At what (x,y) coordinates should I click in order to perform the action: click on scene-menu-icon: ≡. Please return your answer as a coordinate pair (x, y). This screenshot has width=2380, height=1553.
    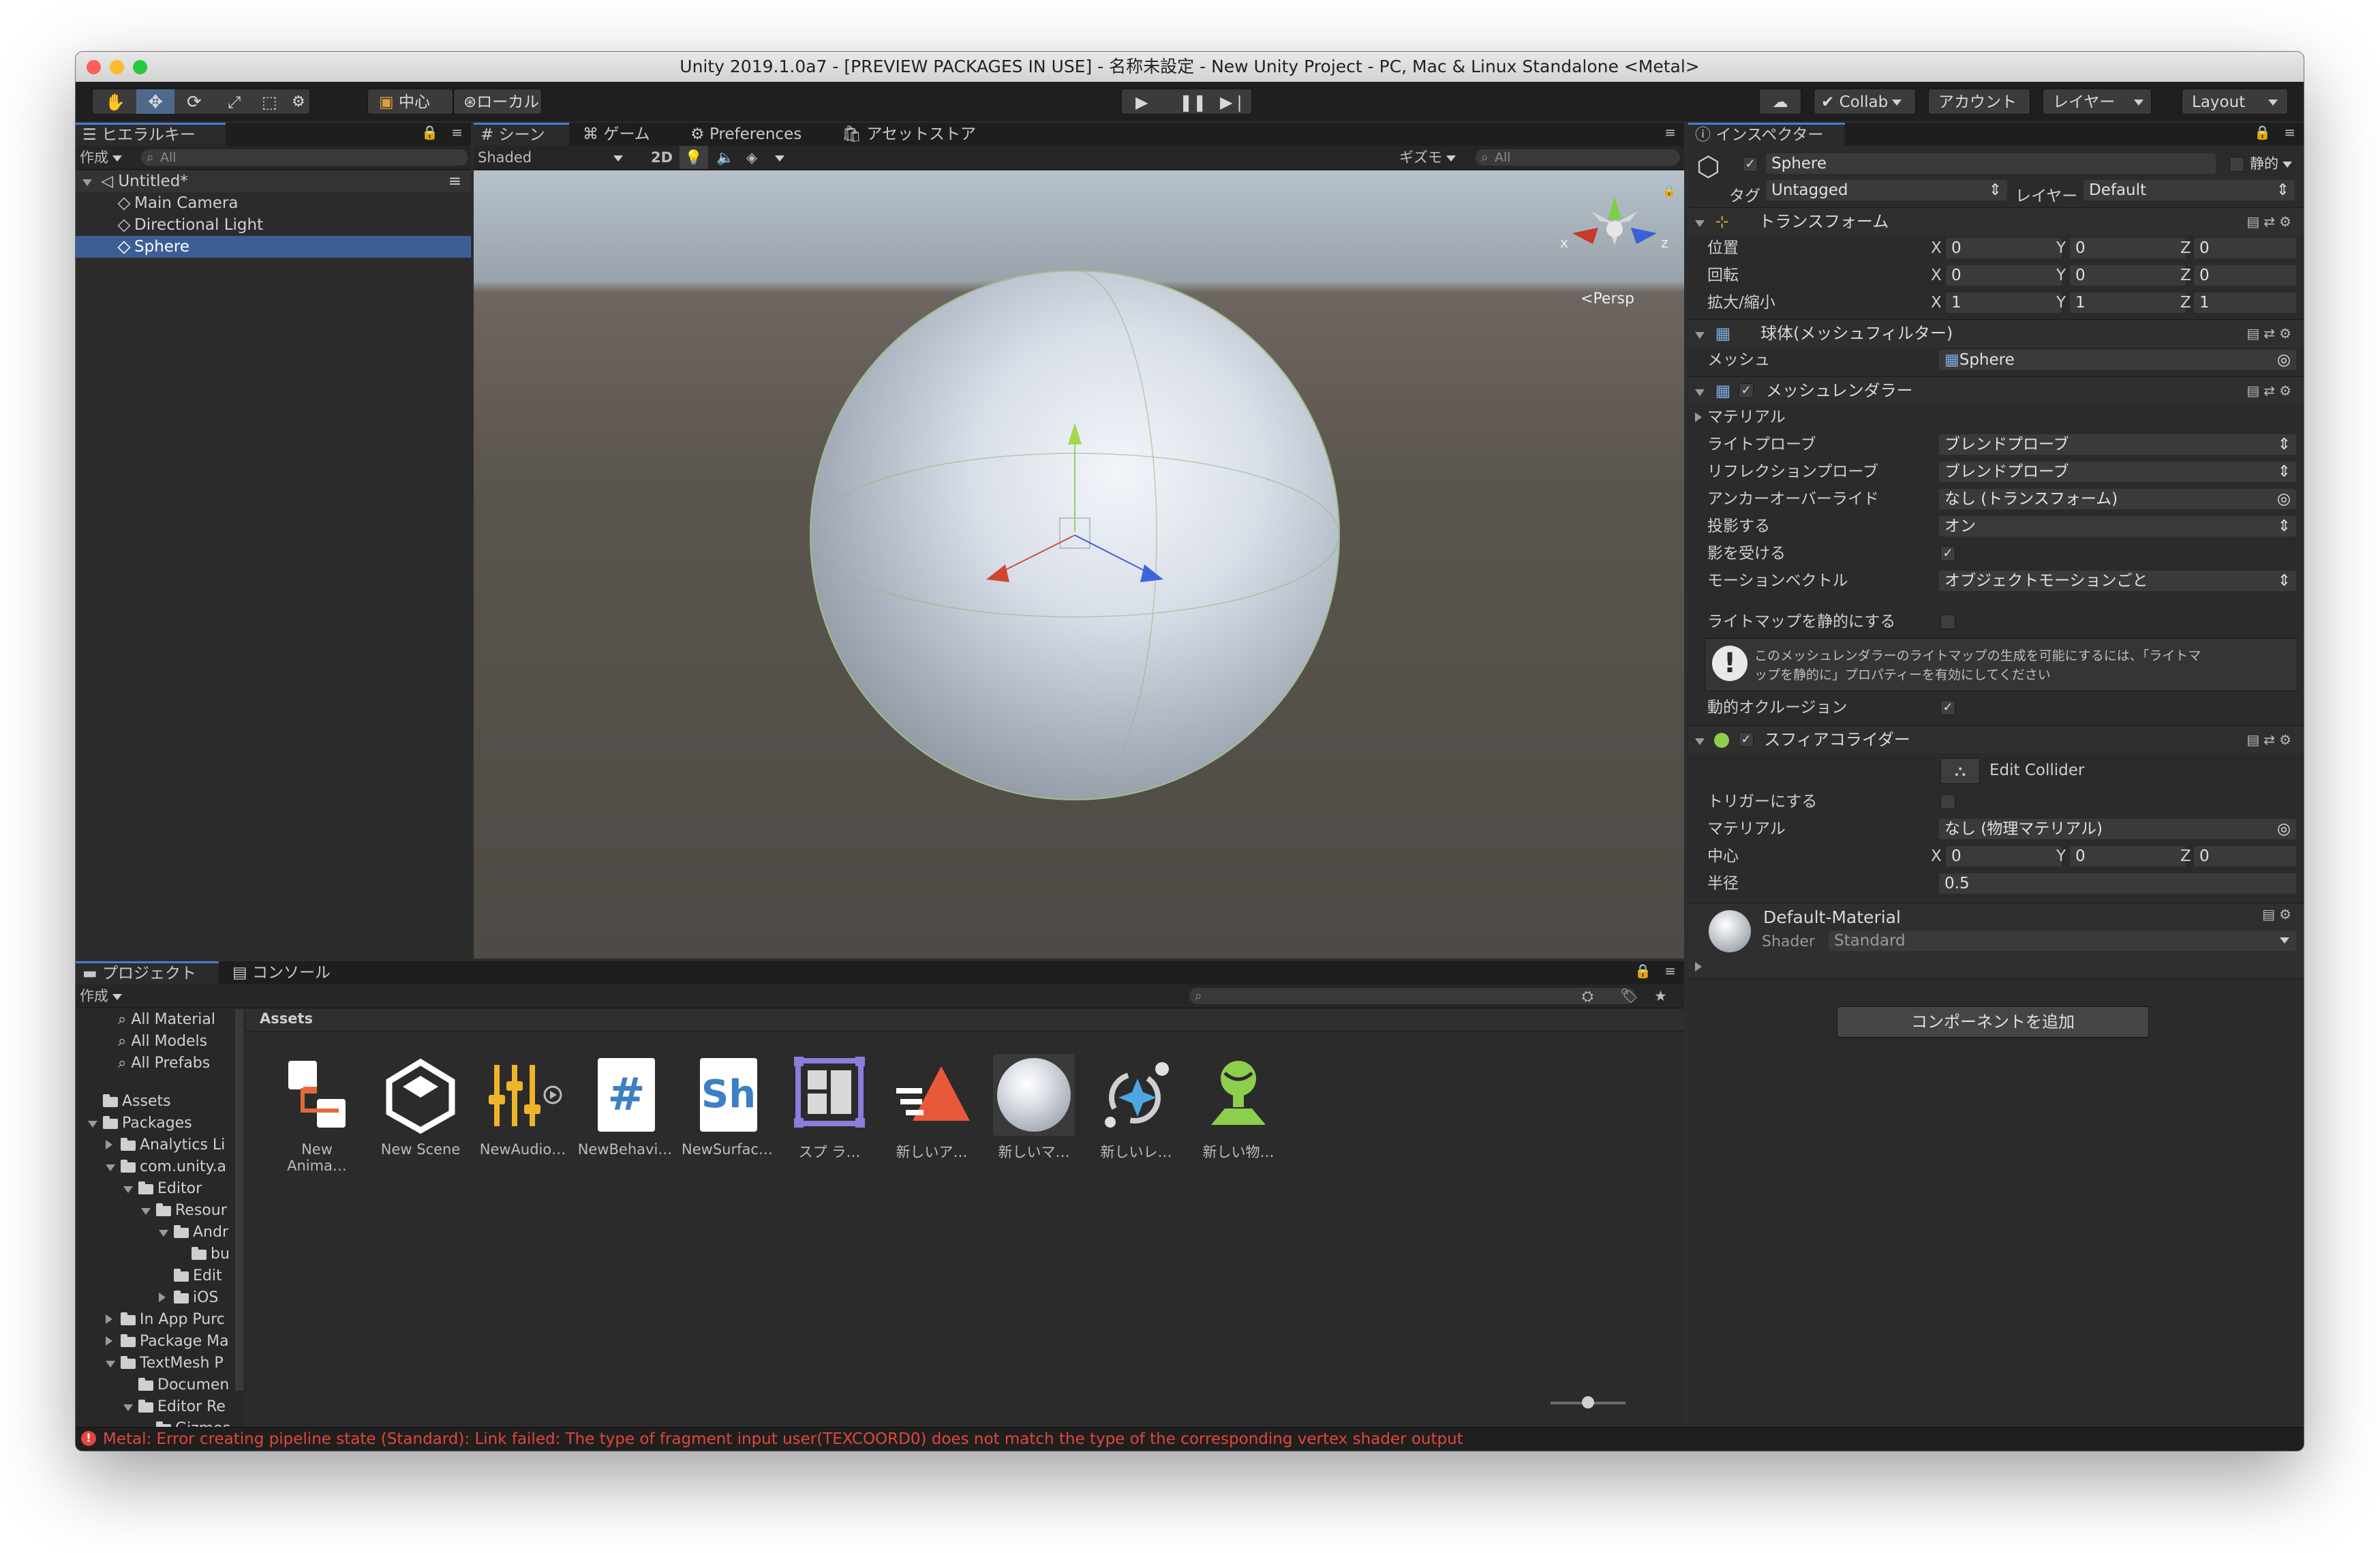
    Looking at the image, I should click on (454, 181).